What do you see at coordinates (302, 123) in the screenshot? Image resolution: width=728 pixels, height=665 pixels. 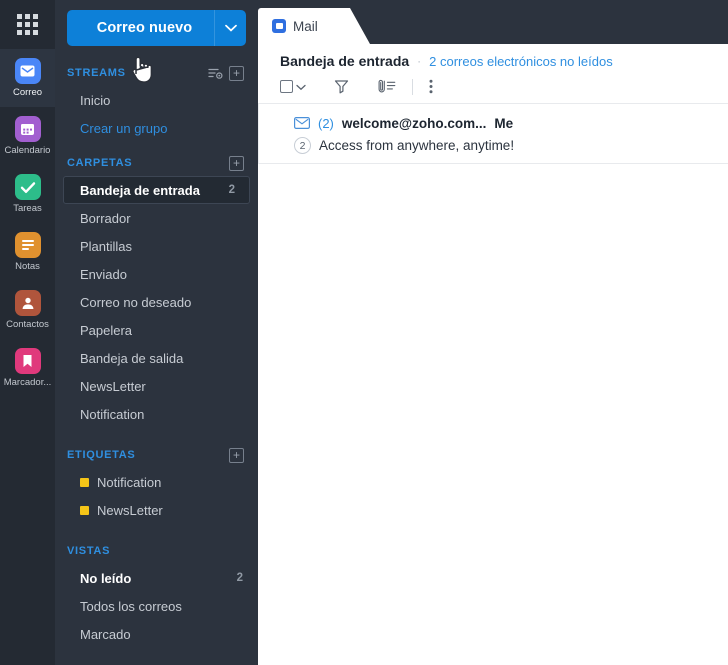 I see `unread-envelope-icon` at bounding box center [302, 123].